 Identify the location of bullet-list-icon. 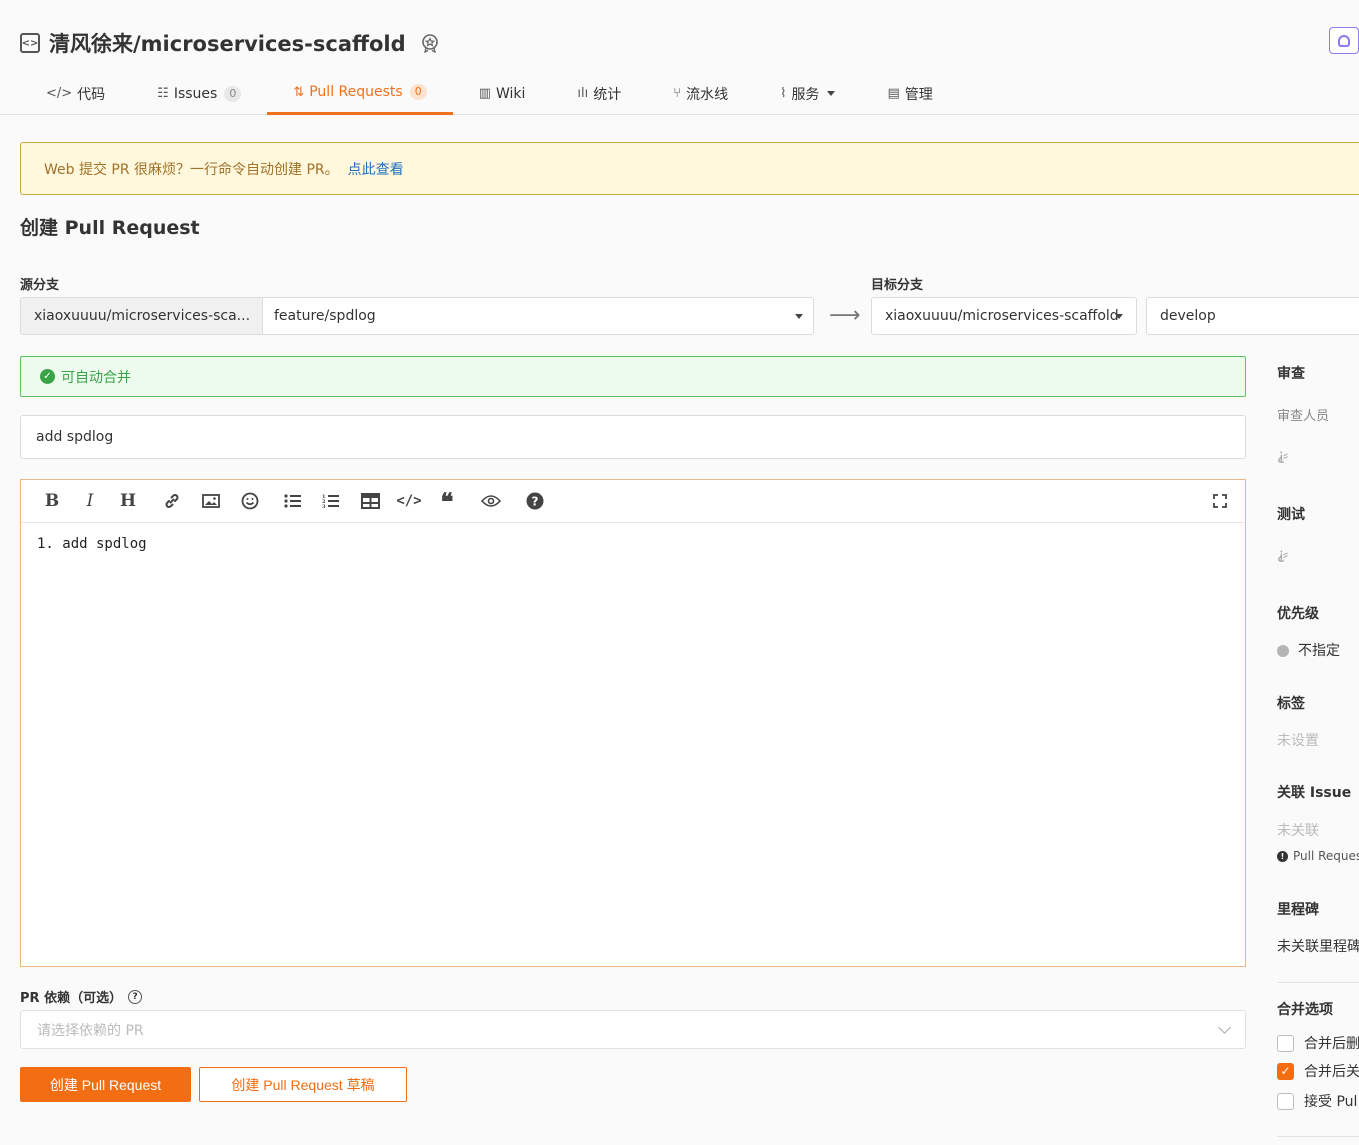
(293, 501).